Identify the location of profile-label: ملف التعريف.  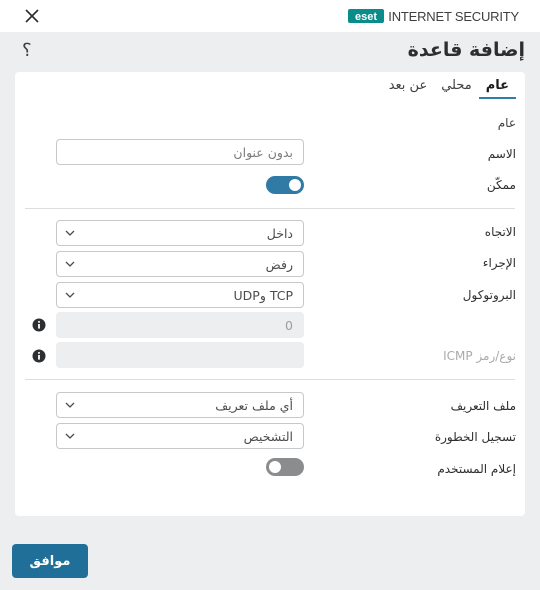
(483, 406).